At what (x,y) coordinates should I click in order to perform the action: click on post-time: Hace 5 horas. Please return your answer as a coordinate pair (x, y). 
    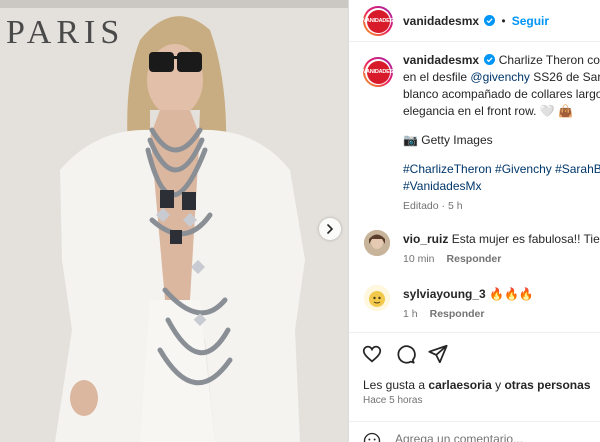
    Looking at the image, I should click on (393, 400).